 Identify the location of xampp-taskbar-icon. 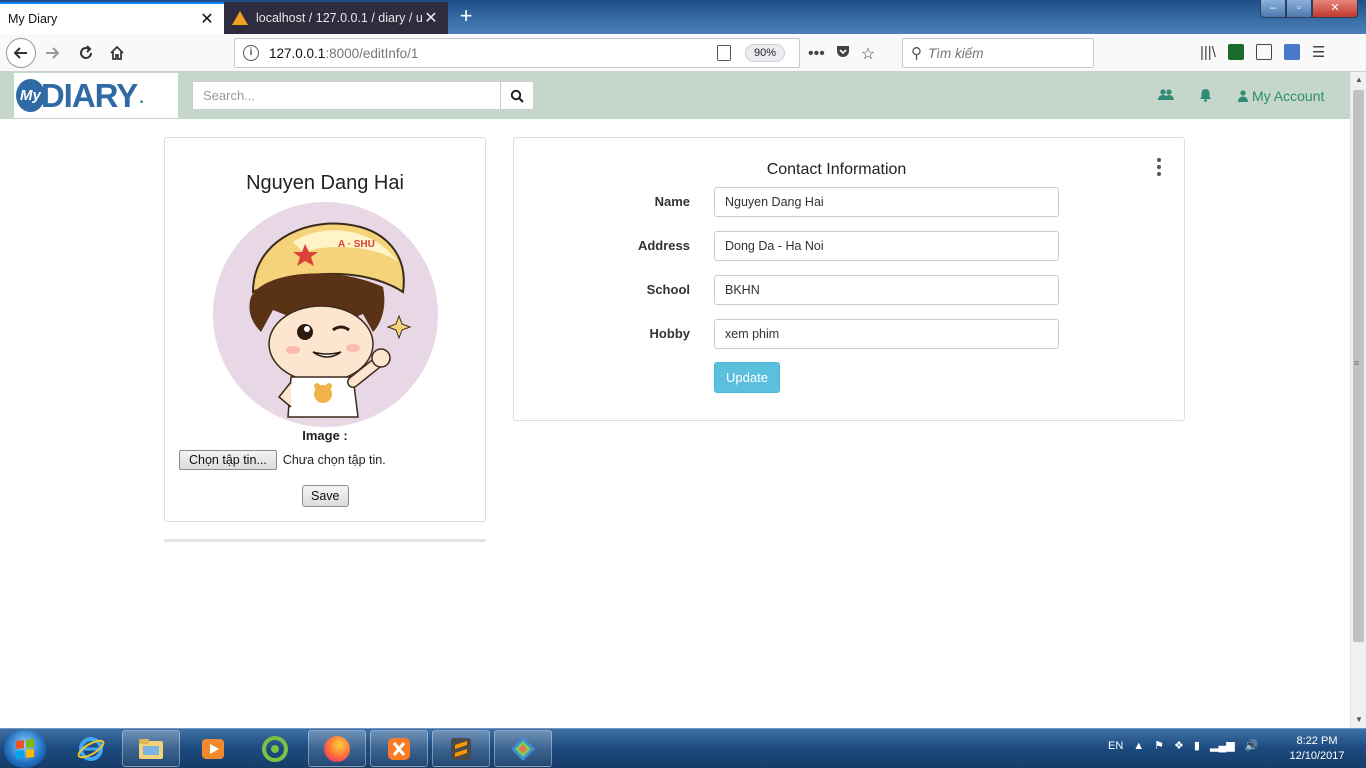
(399, 748).